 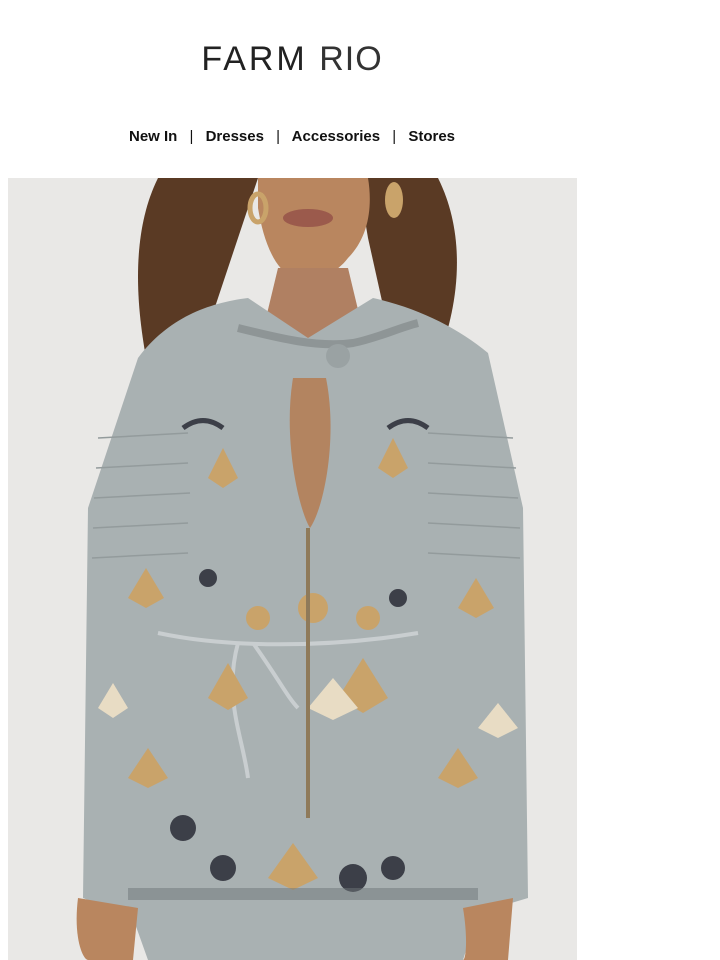 What do you see at coordinates (431, 136) in the screenshot?
I see `nav-stores: Stores` at bounding box center [431, 136].